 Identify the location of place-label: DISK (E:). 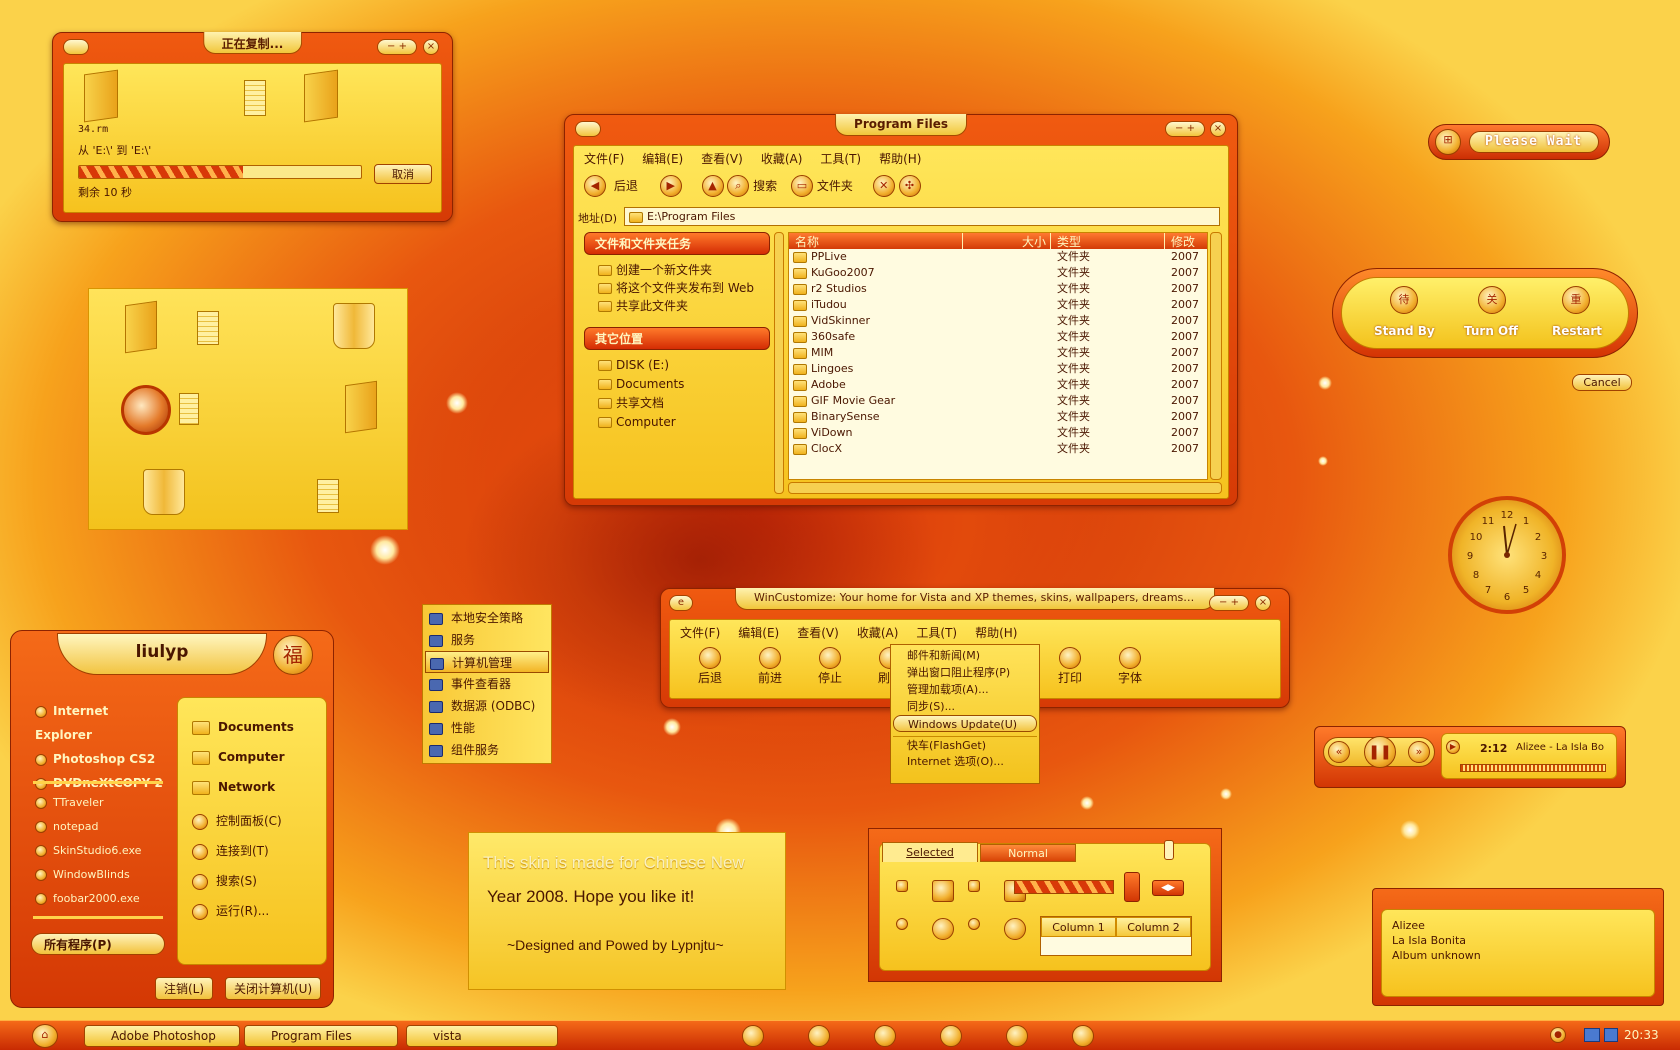
(642, 365).